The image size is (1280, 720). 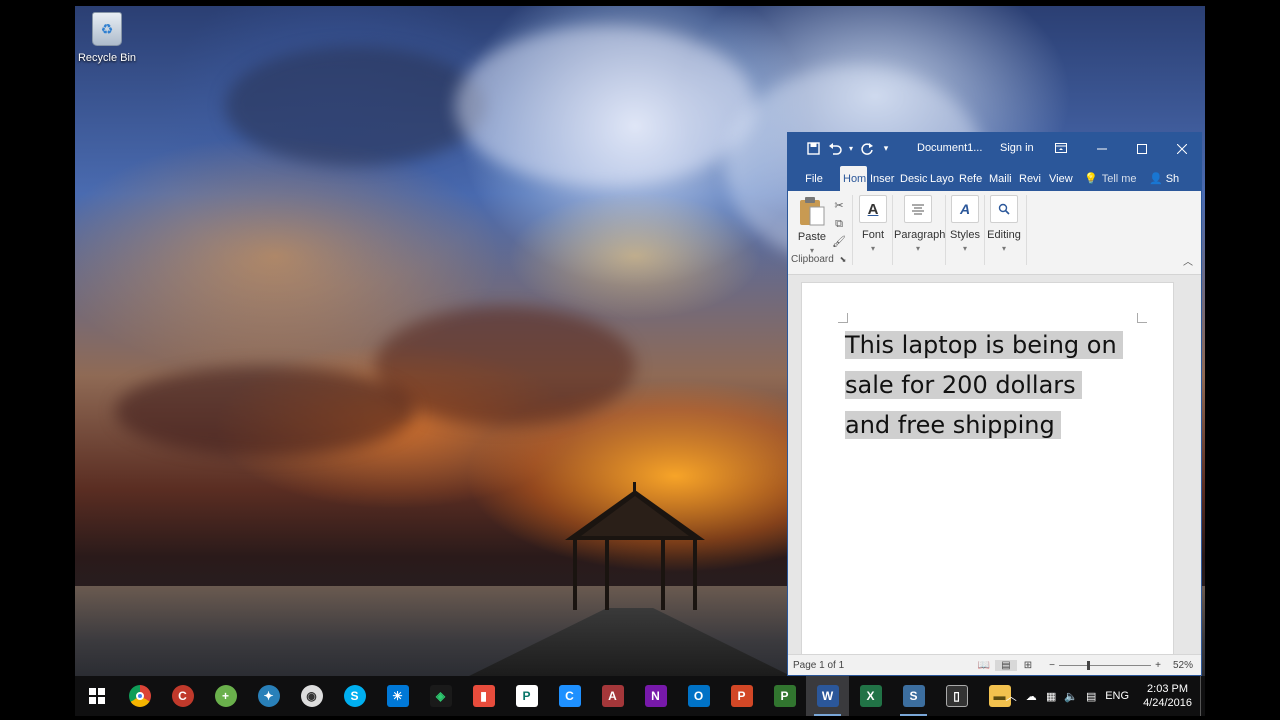 What do you see at coordinates (1061, 148) in the screenshot?
I see `ribbon-display-options-icon` at bounding box center [1061, 148].